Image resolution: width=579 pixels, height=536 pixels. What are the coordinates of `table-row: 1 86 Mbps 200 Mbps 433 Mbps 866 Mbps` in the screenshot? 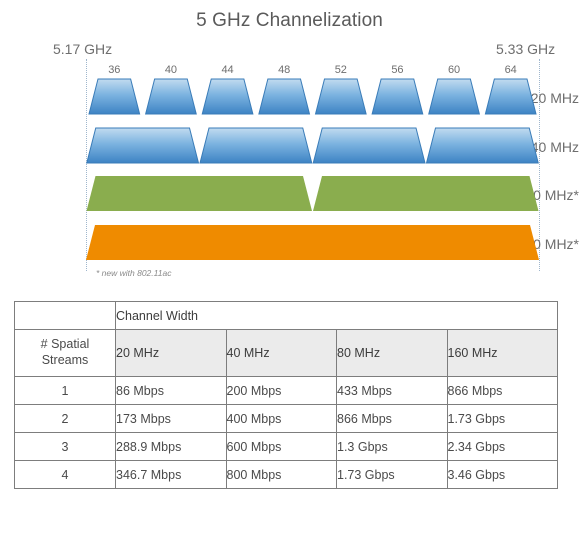 It's located at (286, 390).